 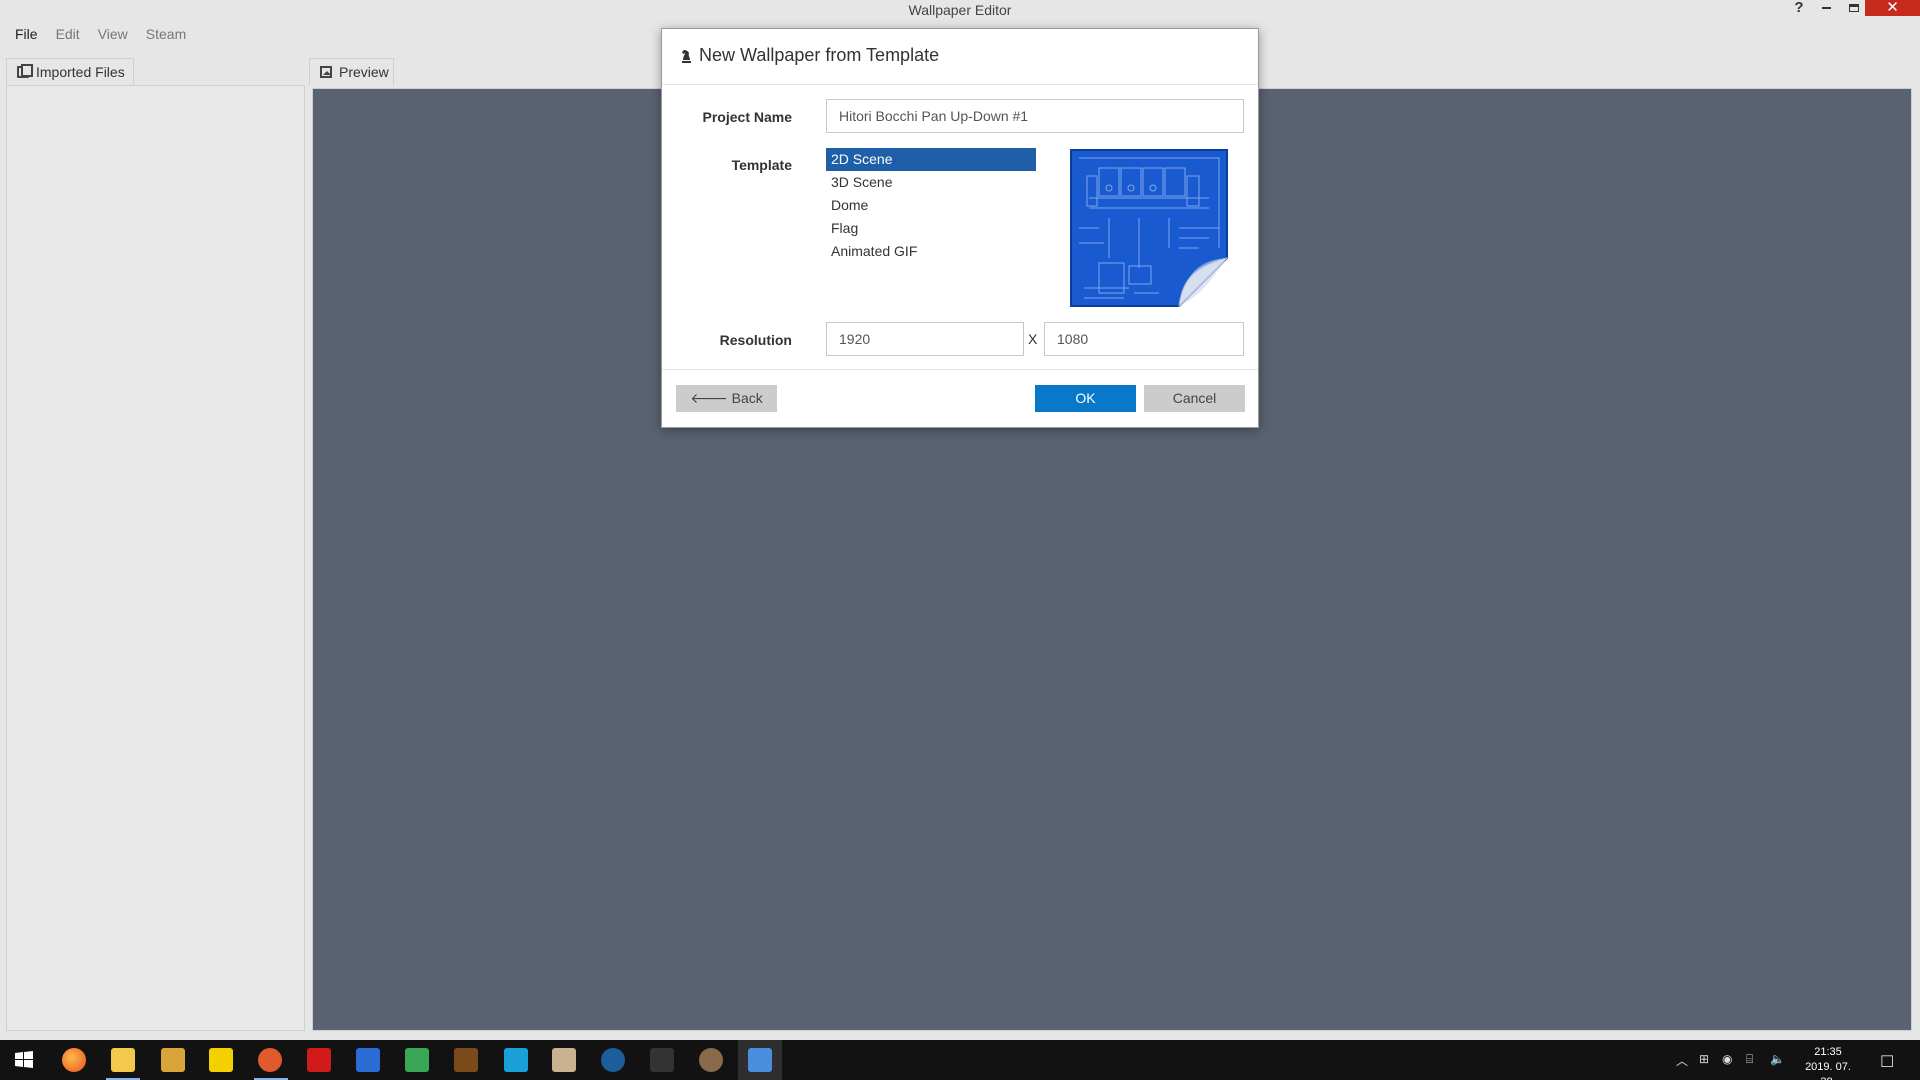 I want to click on template-item-animated-gif: Animated GIF, so click(x=931, y=251).